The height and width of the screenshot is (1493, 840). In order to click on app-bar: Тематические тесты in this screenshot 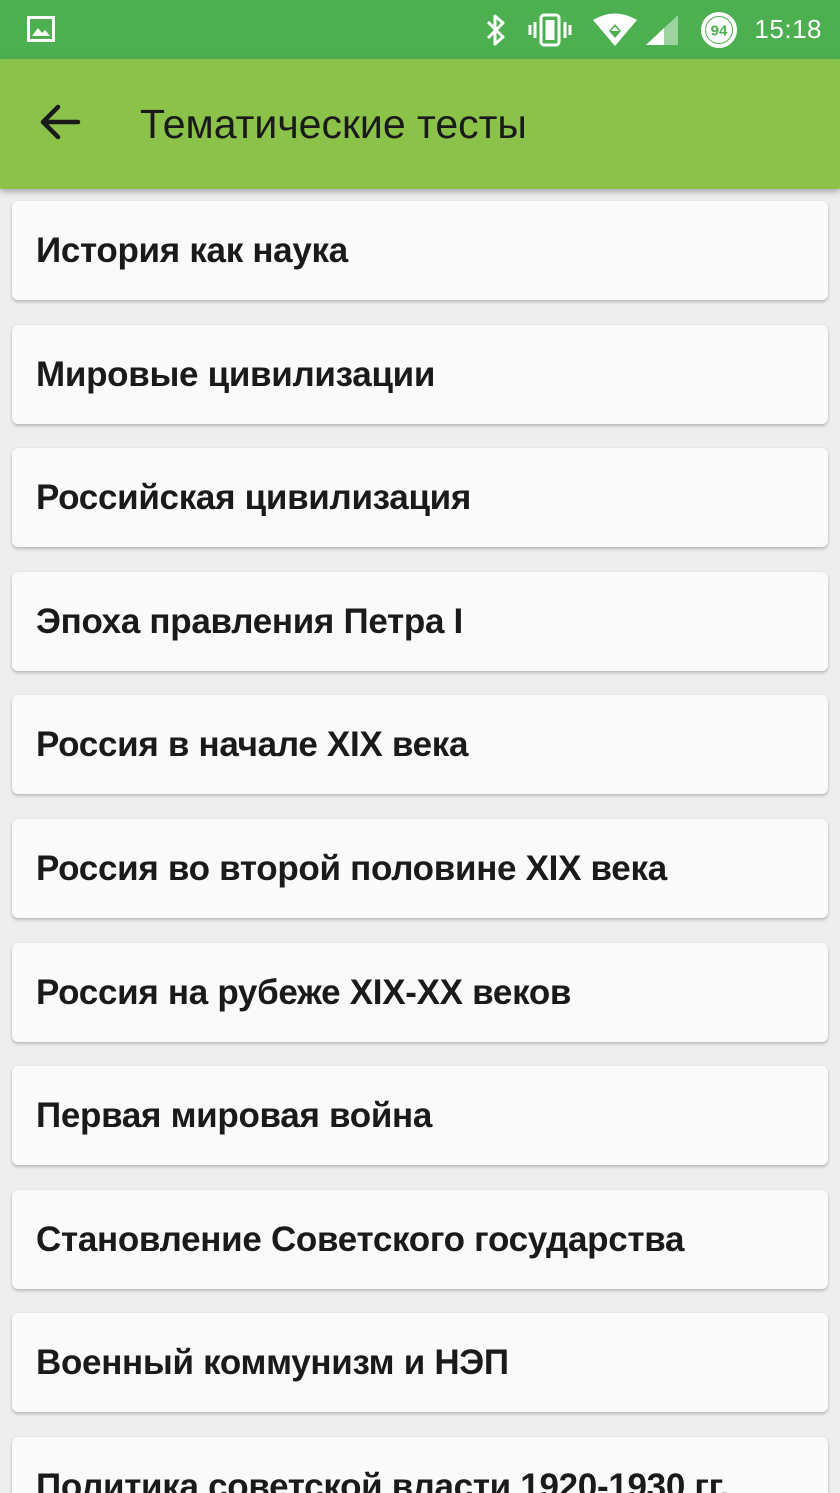, I will do `click(420, 124)`.